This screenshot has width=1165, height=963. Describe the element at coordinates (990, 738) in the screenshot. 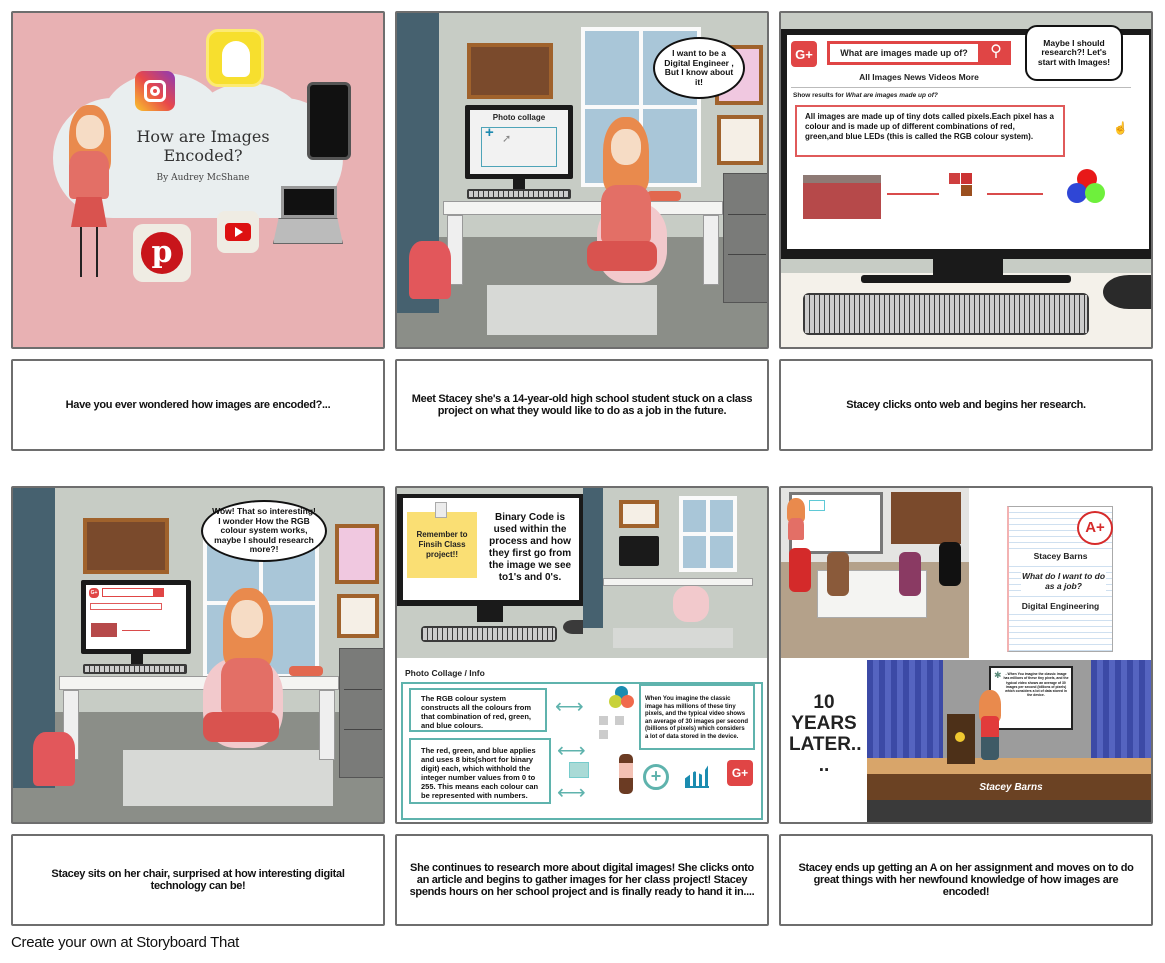

I see `character-stacey-body` at that location.